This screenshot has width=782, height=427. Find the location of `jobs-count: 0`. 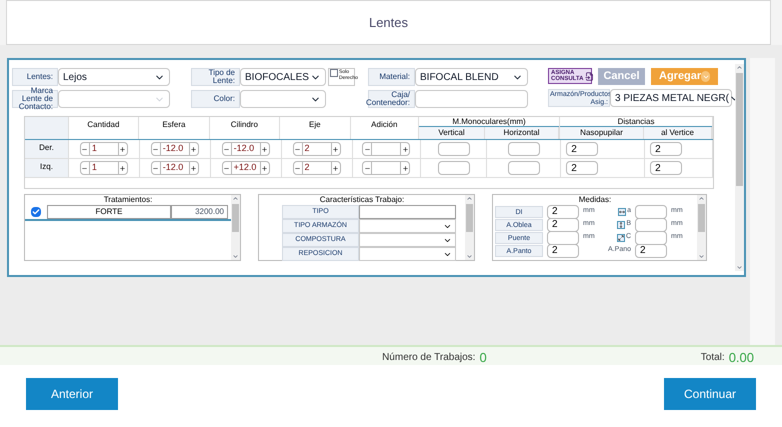

jobs-count: 0 is located at coordinates (483, 358).